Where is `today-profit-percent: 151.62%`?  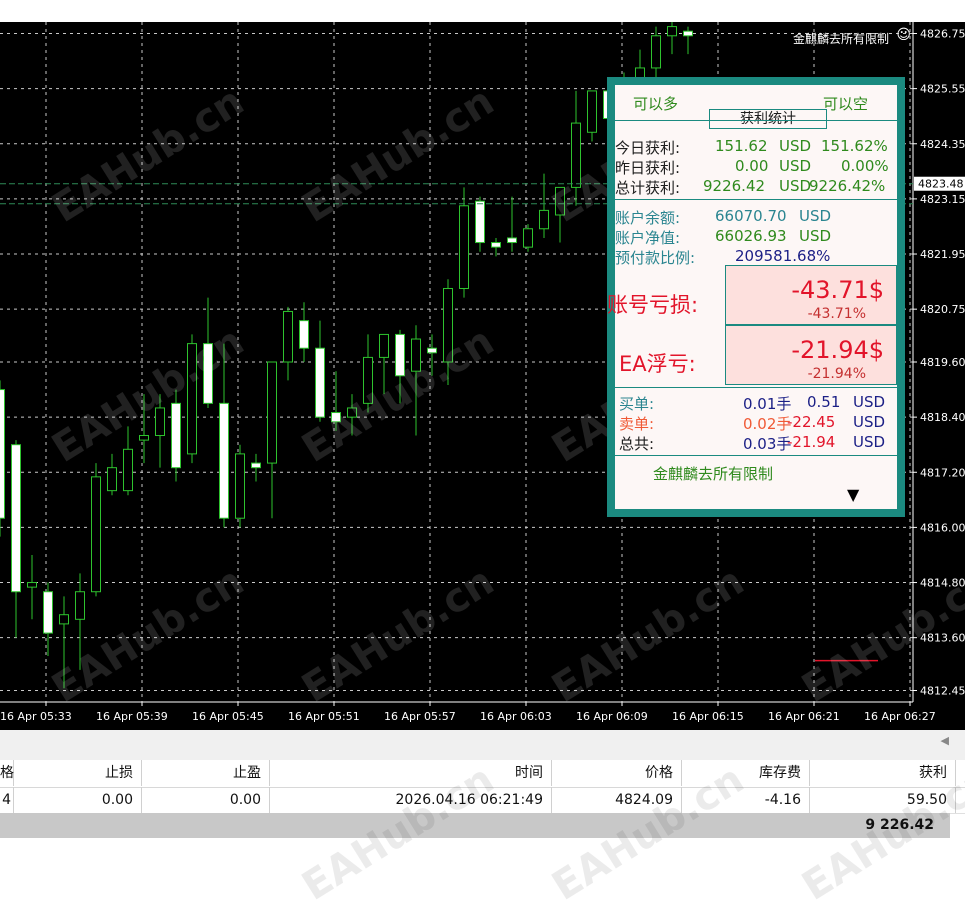
today-profit-percent: 151.62% is located at coordinates (854, 146).